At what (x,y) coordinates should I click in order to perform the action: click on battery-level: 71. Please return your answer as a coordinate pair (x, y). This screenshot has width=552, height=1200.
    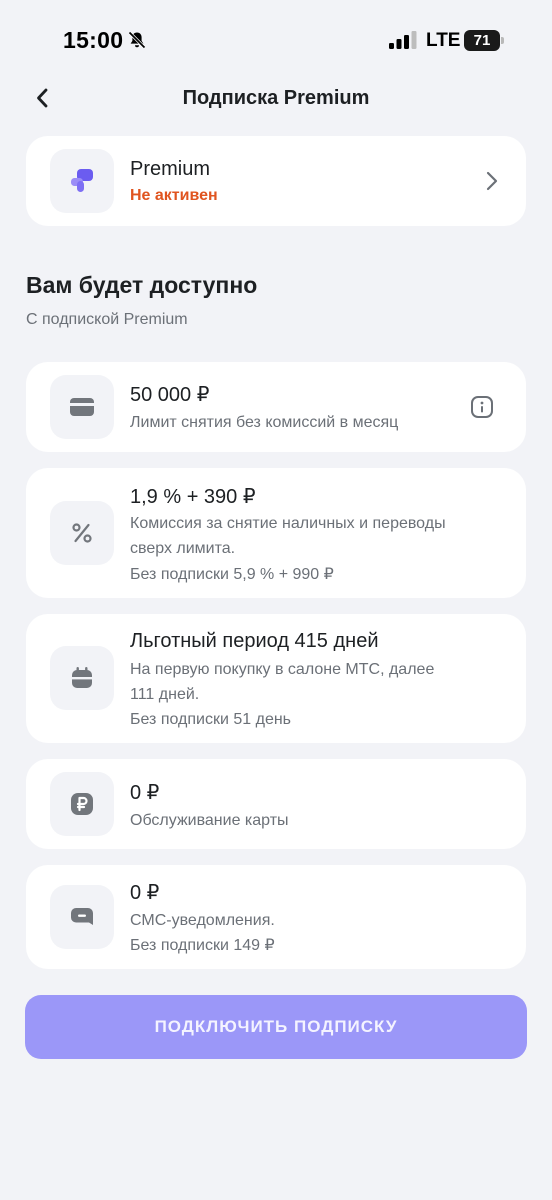
    Looking at the image, I should click on (482, 40).